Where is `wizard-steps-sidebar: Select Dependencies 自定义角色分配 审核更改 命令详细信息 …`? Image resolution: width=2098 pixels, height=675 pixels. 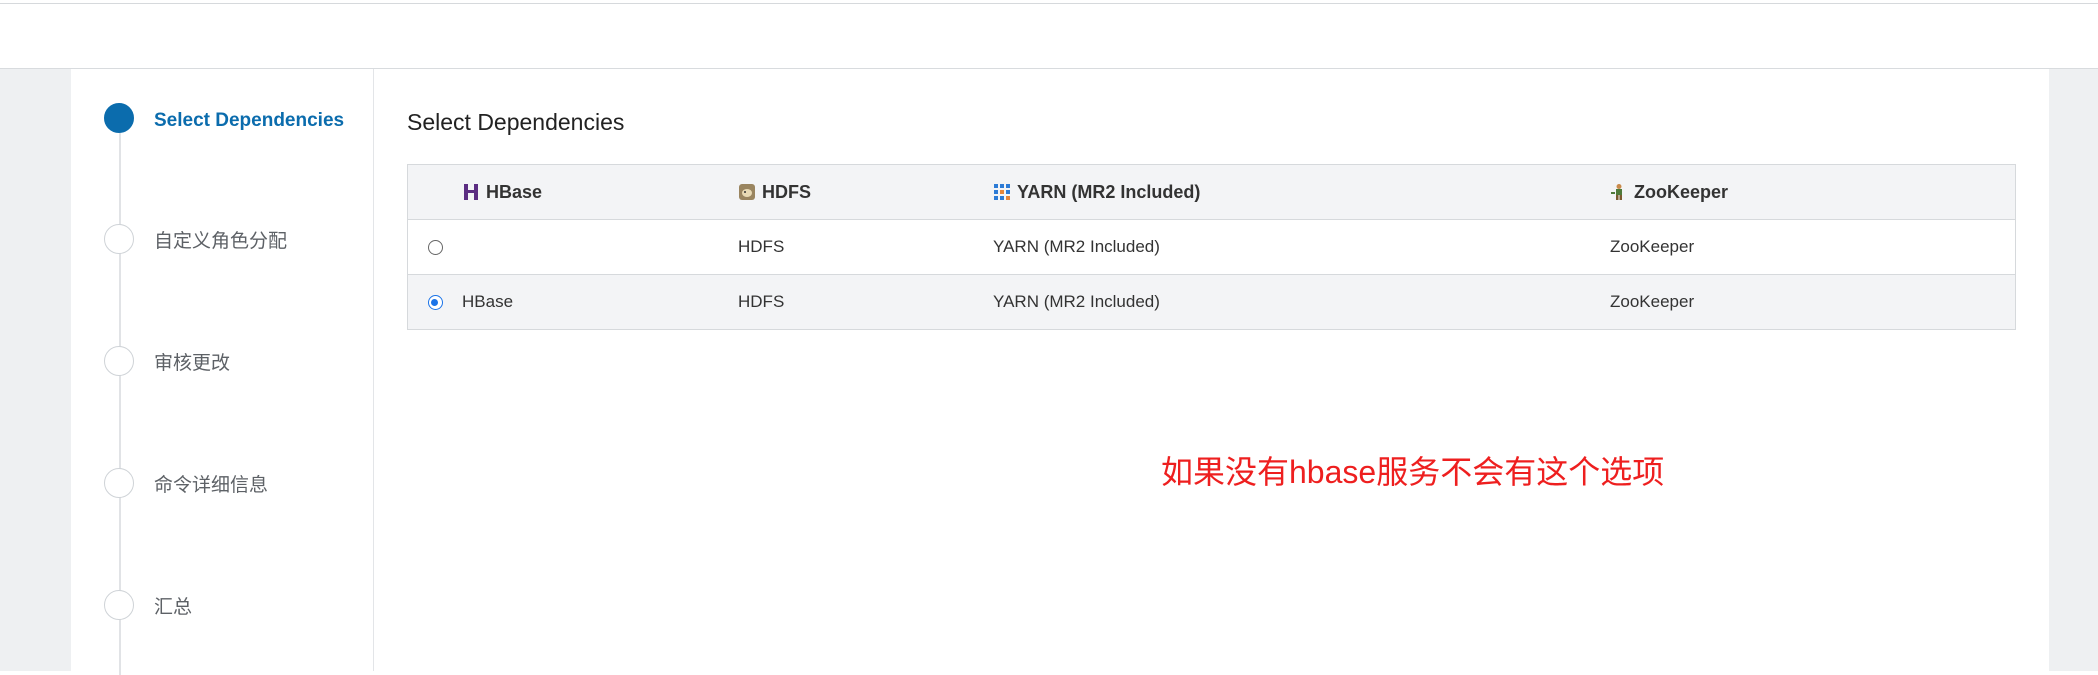 wizard-steps-sidebar: Select Dependencies 自定义角色分配 审核更改 命令详细信息 … is located at coordinates (222, 372).